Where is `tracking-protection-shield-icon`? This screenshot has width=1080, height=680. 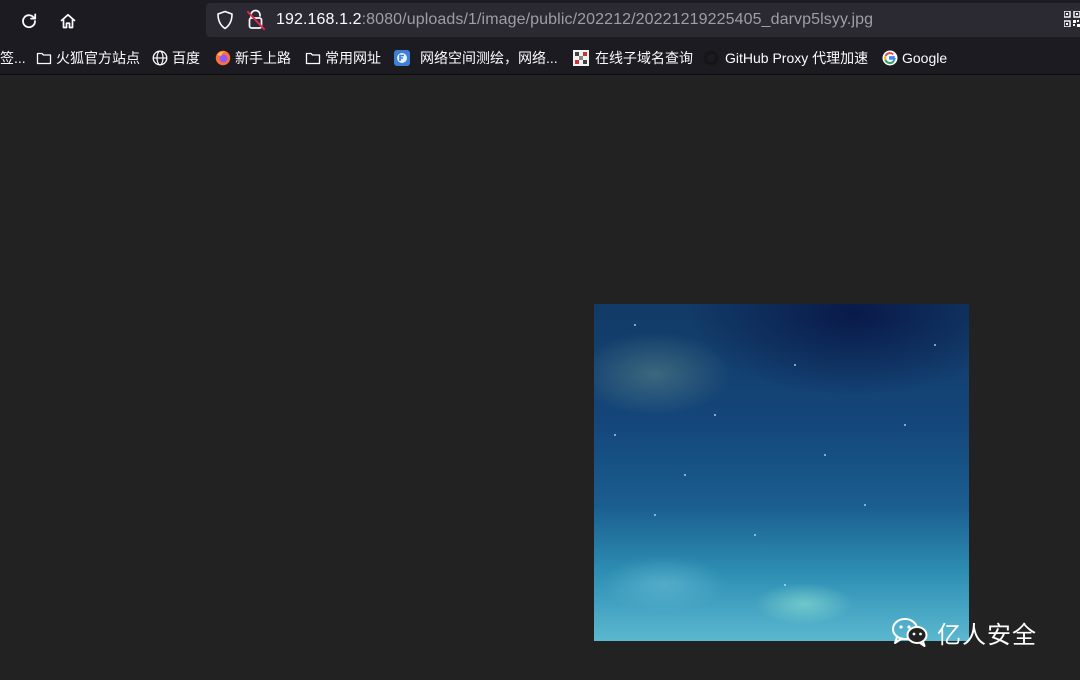
tracking-protection-shield-icon is located at coordinates (225, 20).